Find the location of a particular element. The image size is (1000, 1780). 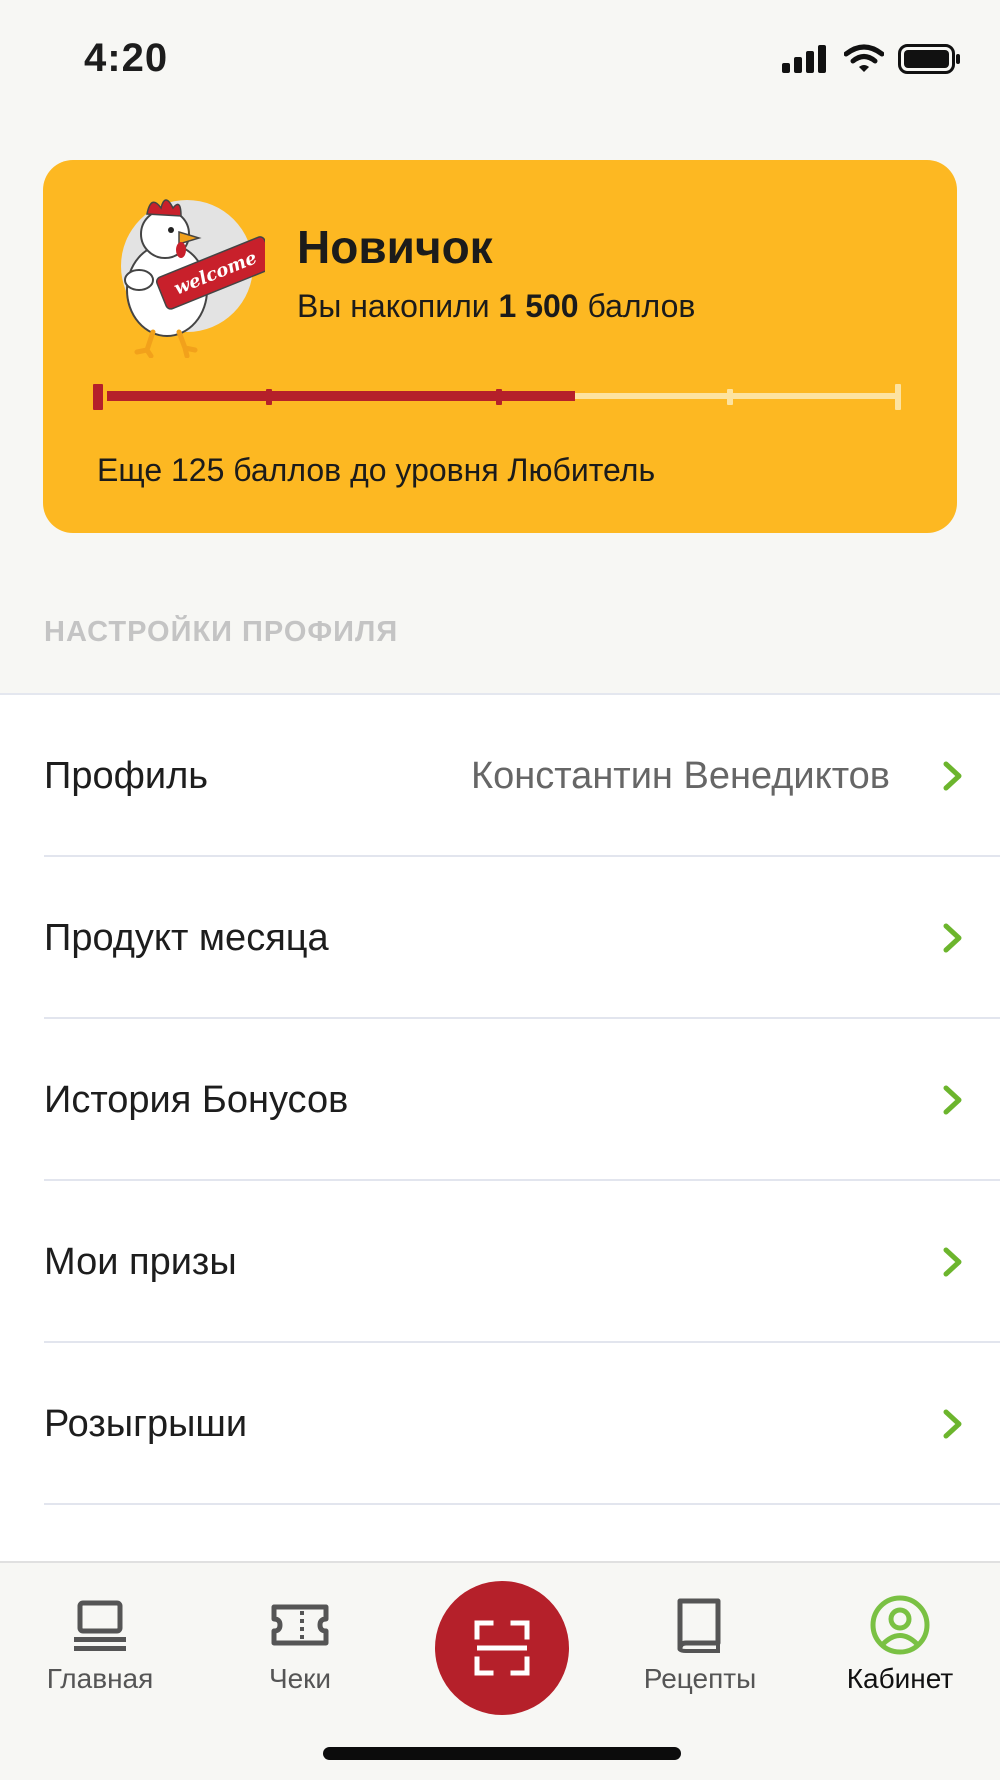

section-header-profile-settings: НАСТРОЙКИ ПРОФИЛЯ is located at coordinates (221, 632).